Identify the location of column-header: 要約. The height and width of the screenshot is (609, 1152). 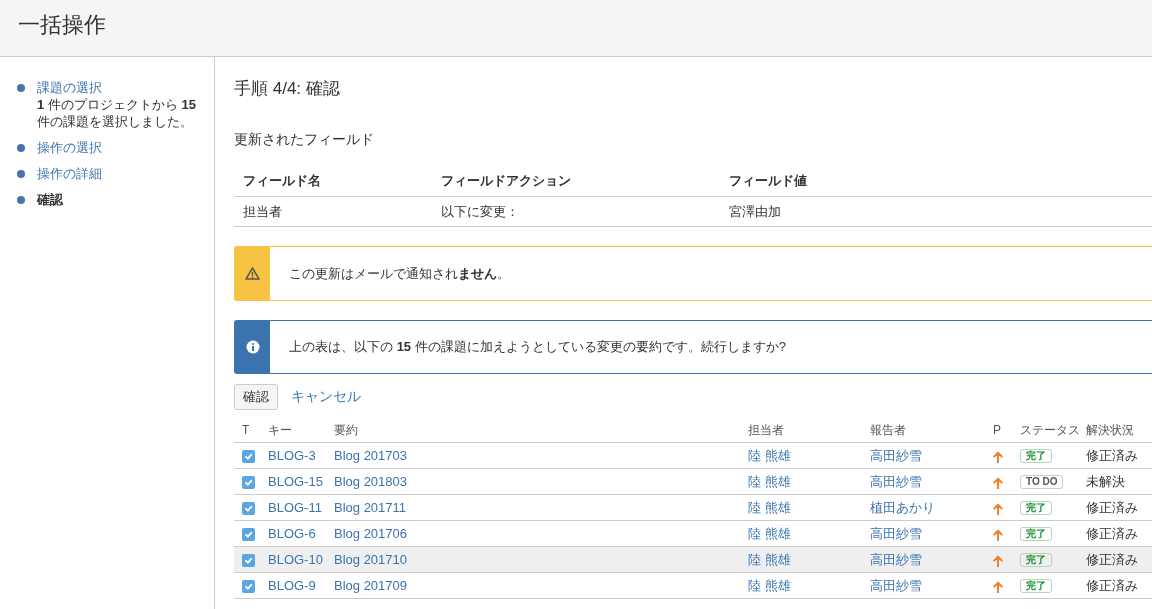
(346, 429).